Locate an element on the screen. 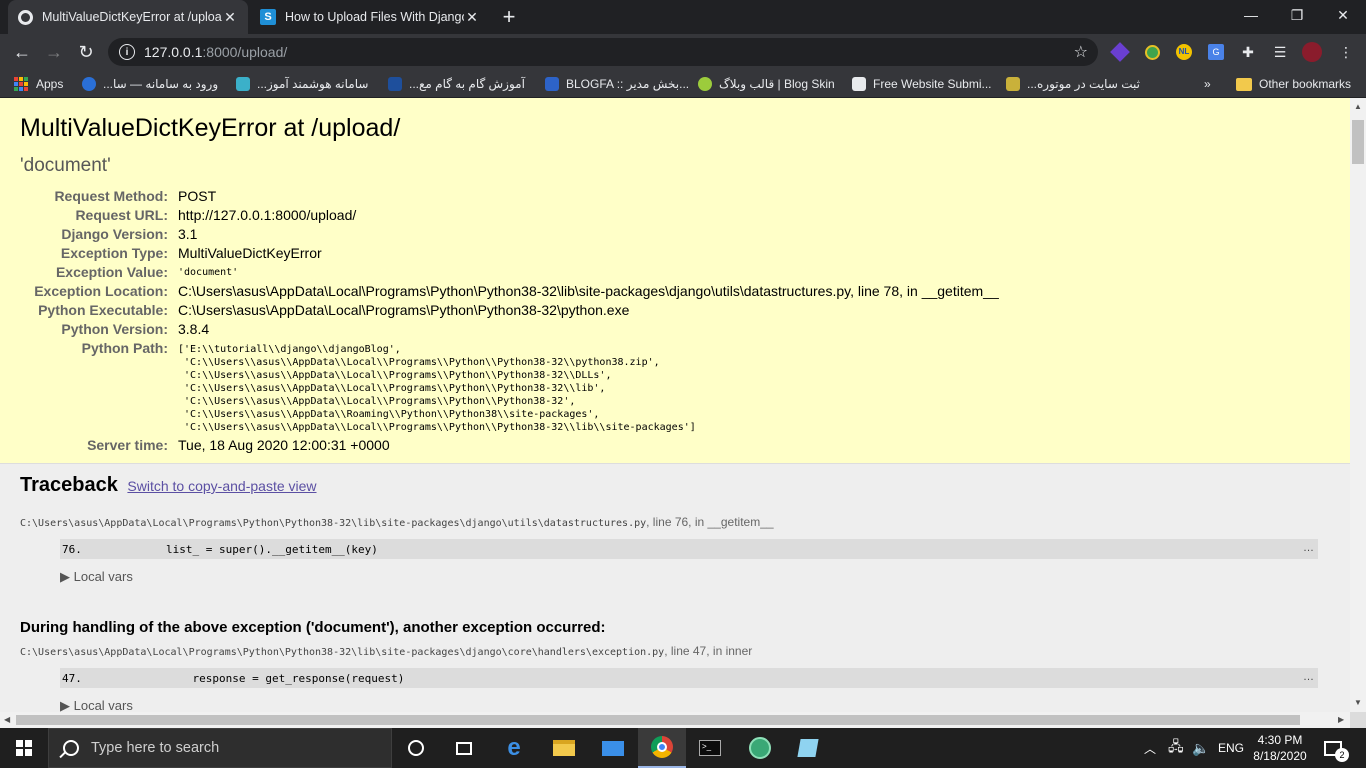  task-view-icon is located at coordinates (464, 748).